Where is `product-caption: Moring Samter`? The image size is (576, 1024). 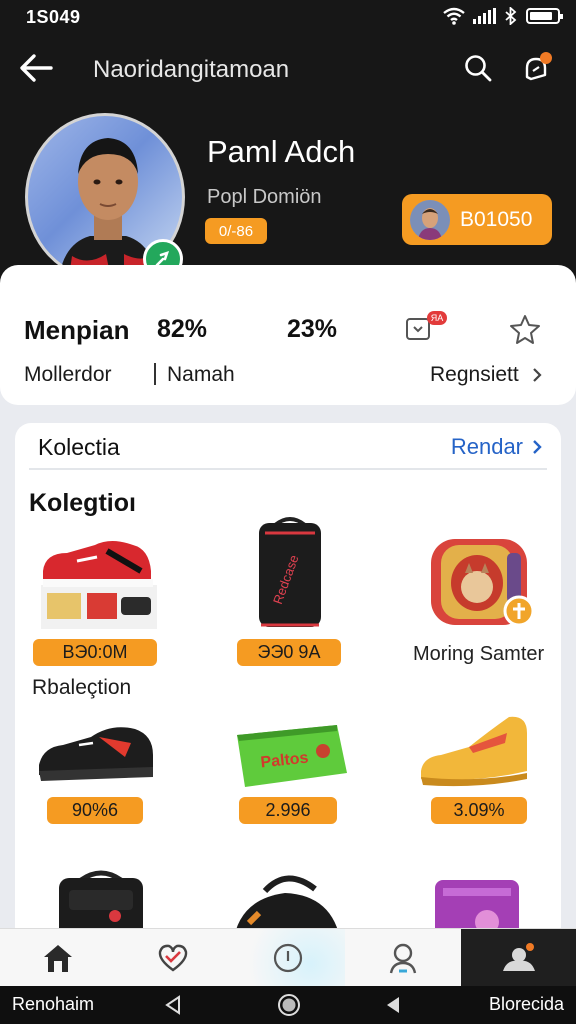 product-caption: Moring Samter is located at coordinates (479, 654).